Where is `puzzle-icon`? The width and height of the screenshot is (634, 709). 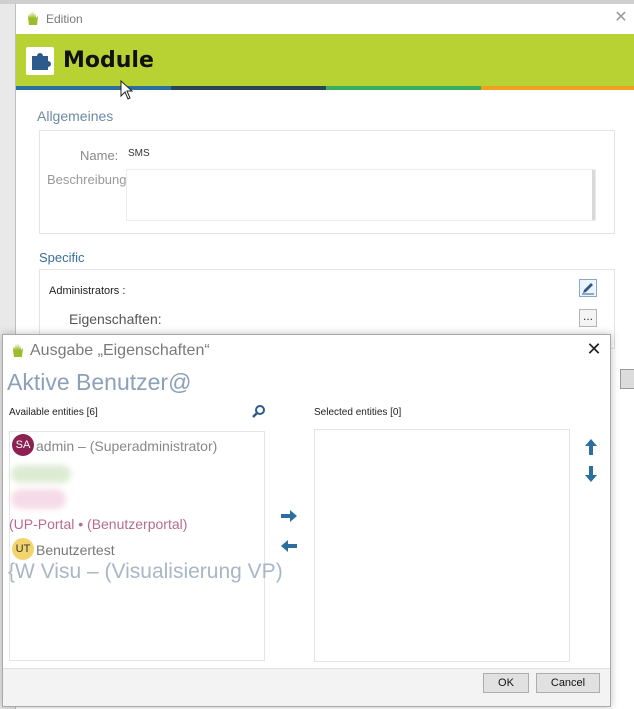 puzzle-icon is located at coordinates (41, 61).